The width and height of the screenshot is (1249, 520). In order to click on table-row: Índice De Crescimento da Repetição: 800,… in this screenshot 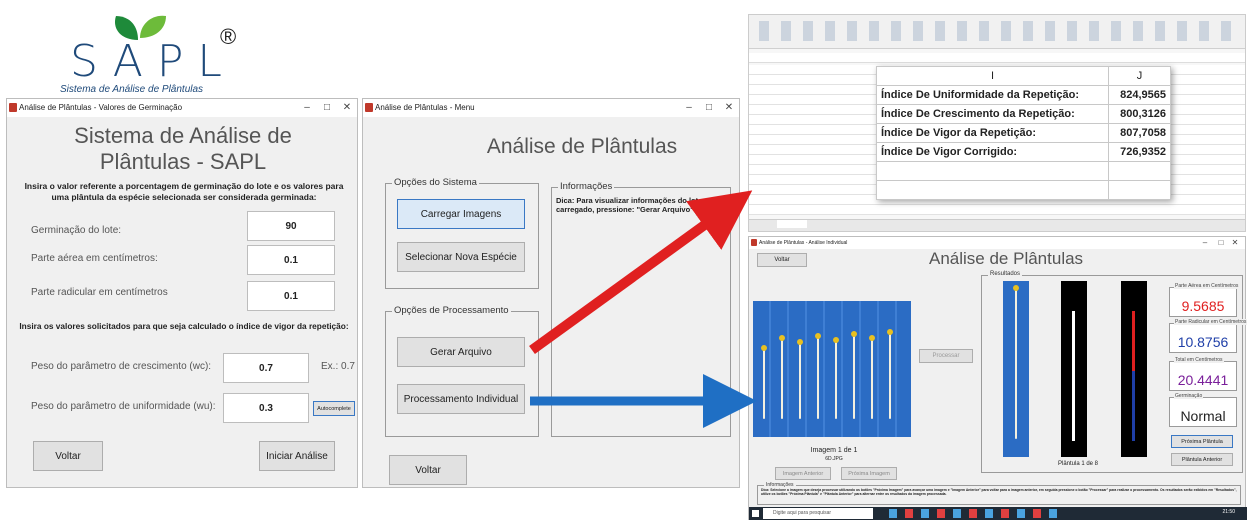, I will do `click(1023, 114)`.